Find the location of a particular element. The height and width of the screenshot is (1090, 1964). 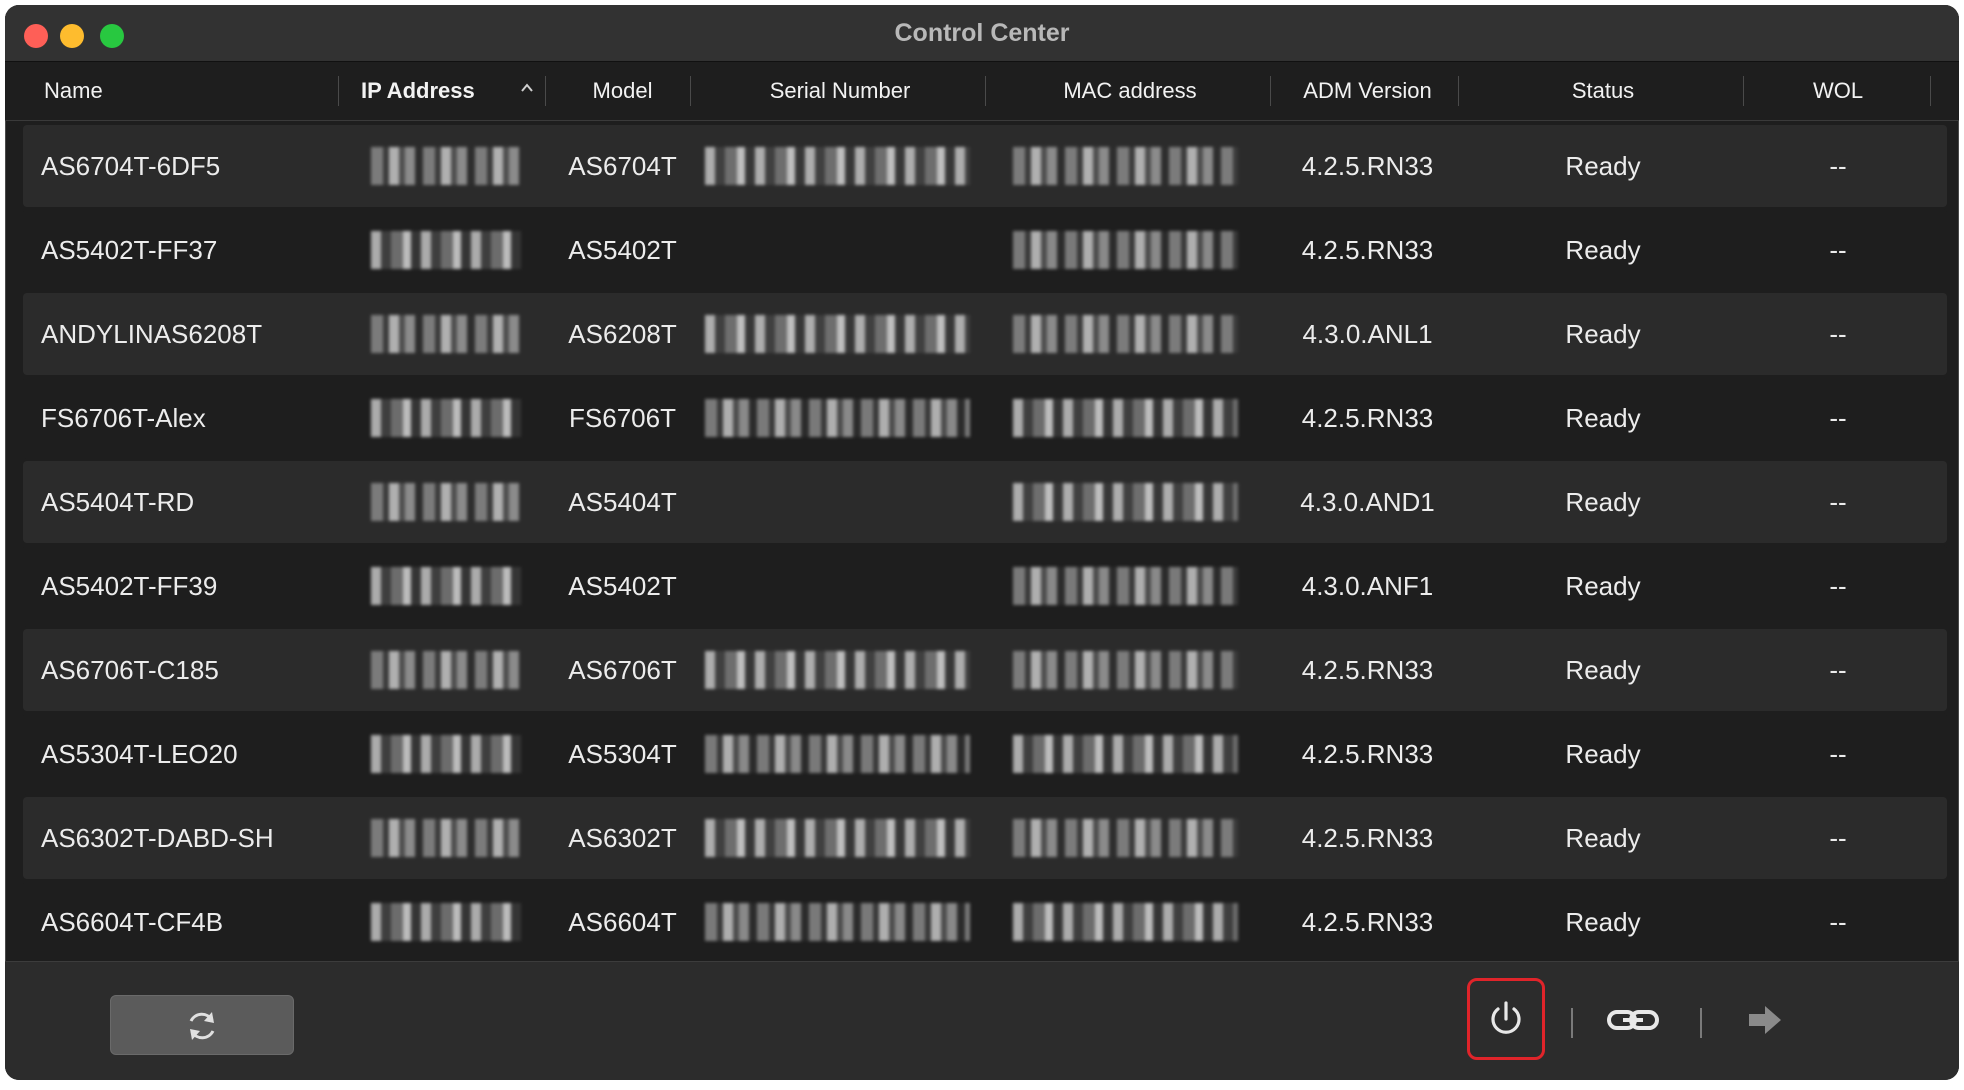

column-header-adm-version: ADM Version is located at coordinates (1367, 91).